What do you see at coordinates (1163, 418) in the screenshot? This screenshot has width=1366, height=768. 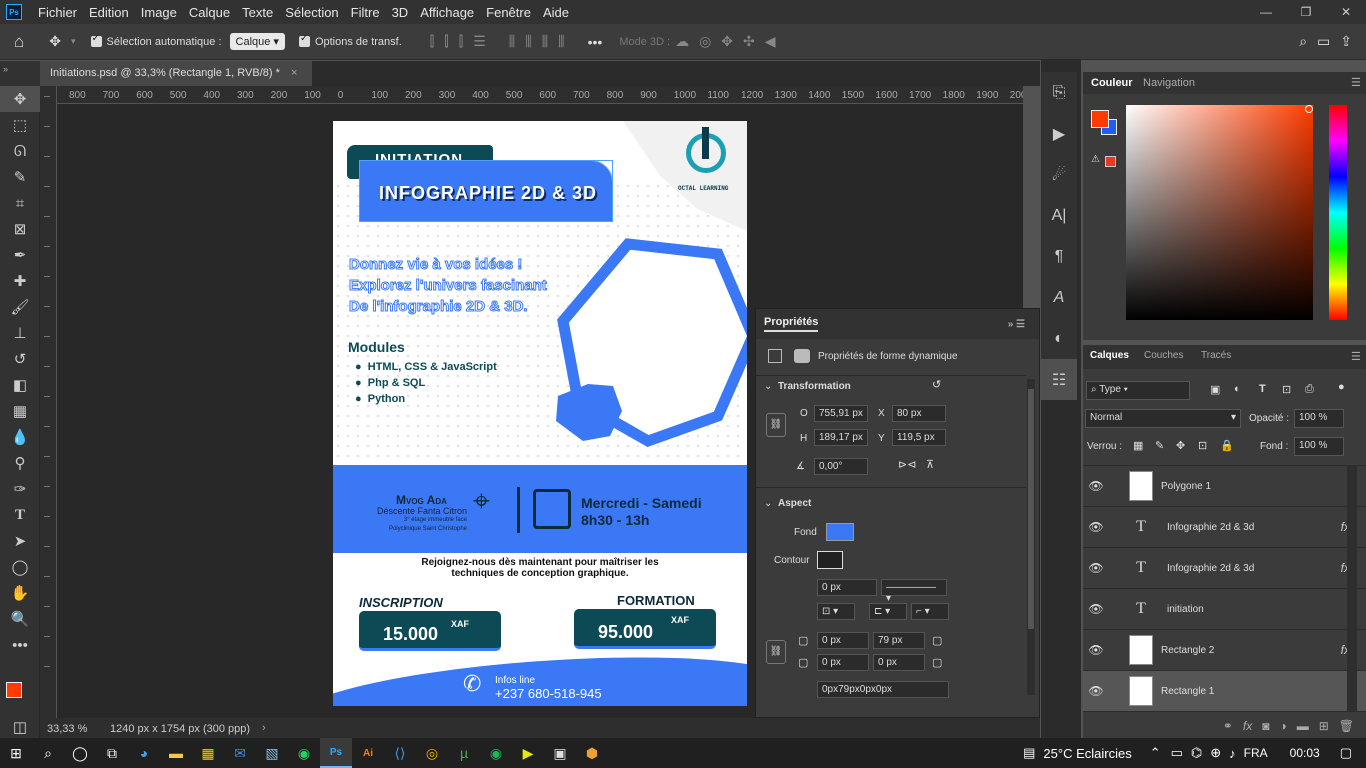 I see `blend-mode-dropdown: Normal ▾` at bounding box center [1163, 418].